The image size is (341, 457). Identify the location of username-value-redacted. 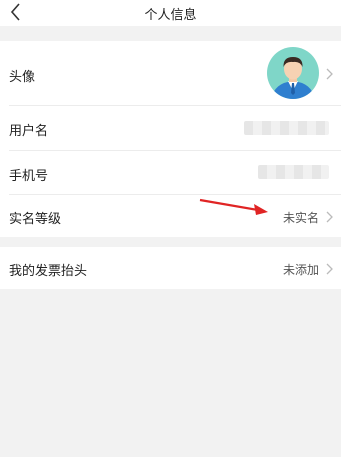
(286, 128).